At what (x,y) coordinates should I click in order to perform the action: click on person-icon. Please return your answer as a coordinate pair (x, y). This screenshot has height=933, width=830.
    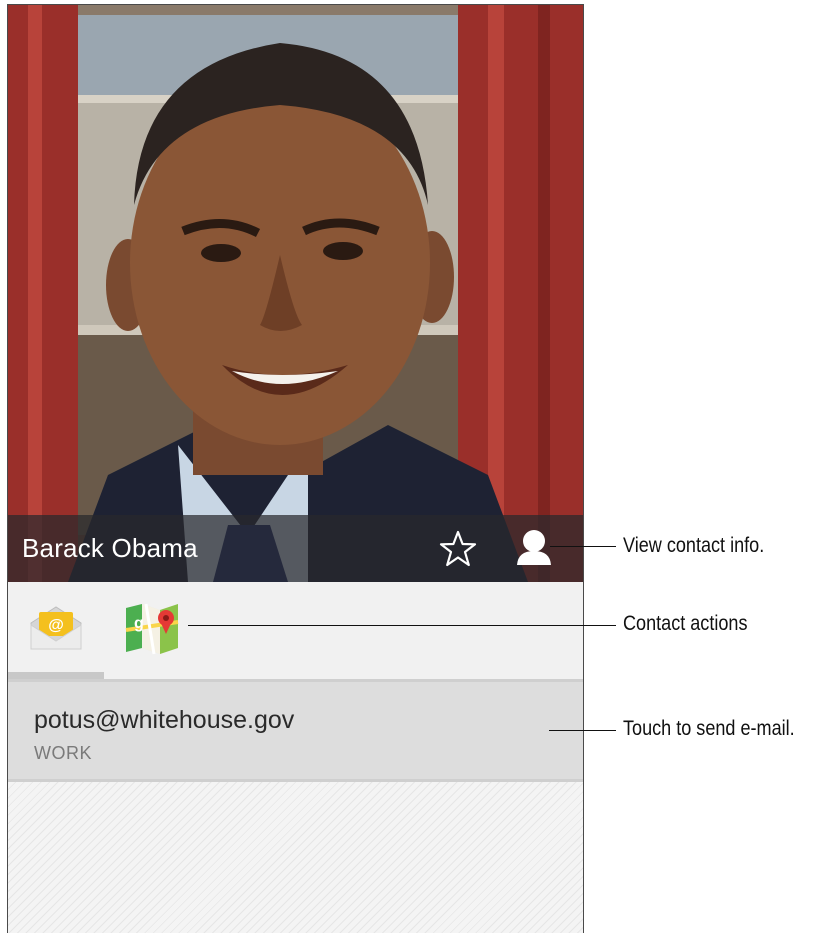
    Looking at the image, I should click on (534, 547).